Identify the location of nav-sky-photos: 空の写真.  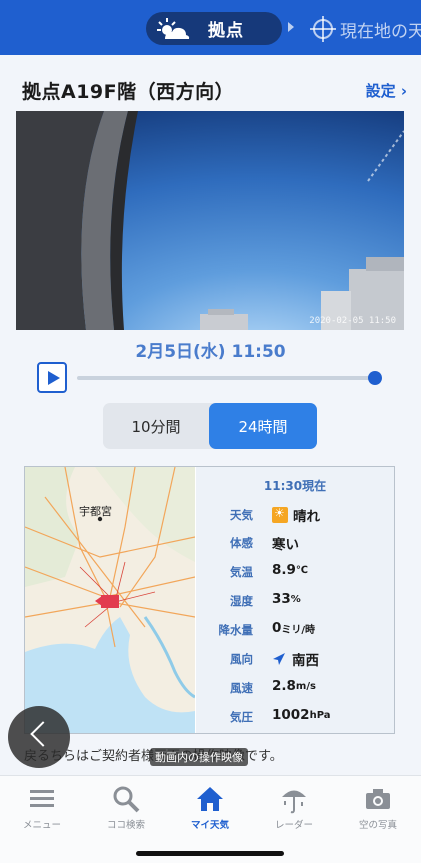
(378, 807).